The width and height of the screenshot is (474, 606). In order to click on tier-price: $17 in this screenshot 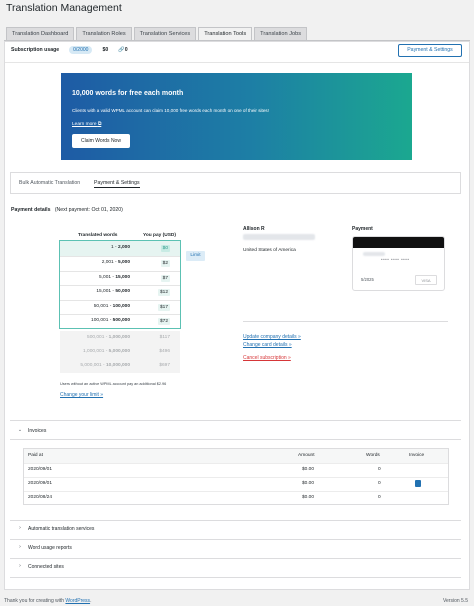, I will do `click(163, 307)`.